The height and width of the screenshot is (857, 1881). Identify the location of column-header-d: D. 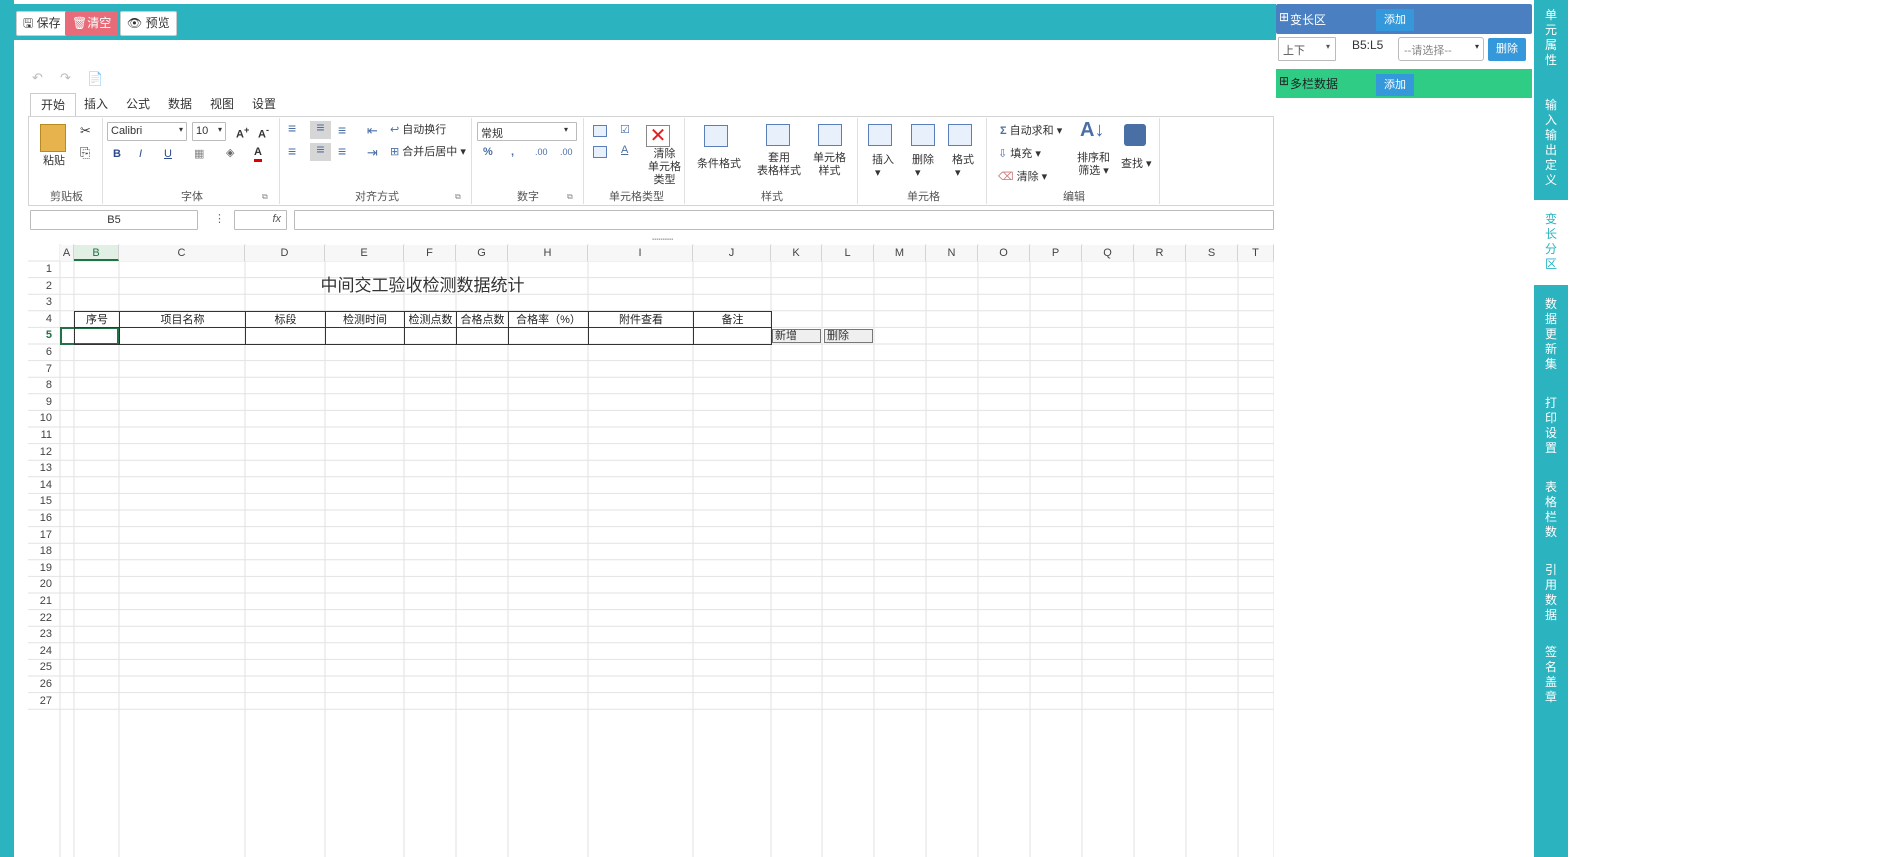
(285, 253).